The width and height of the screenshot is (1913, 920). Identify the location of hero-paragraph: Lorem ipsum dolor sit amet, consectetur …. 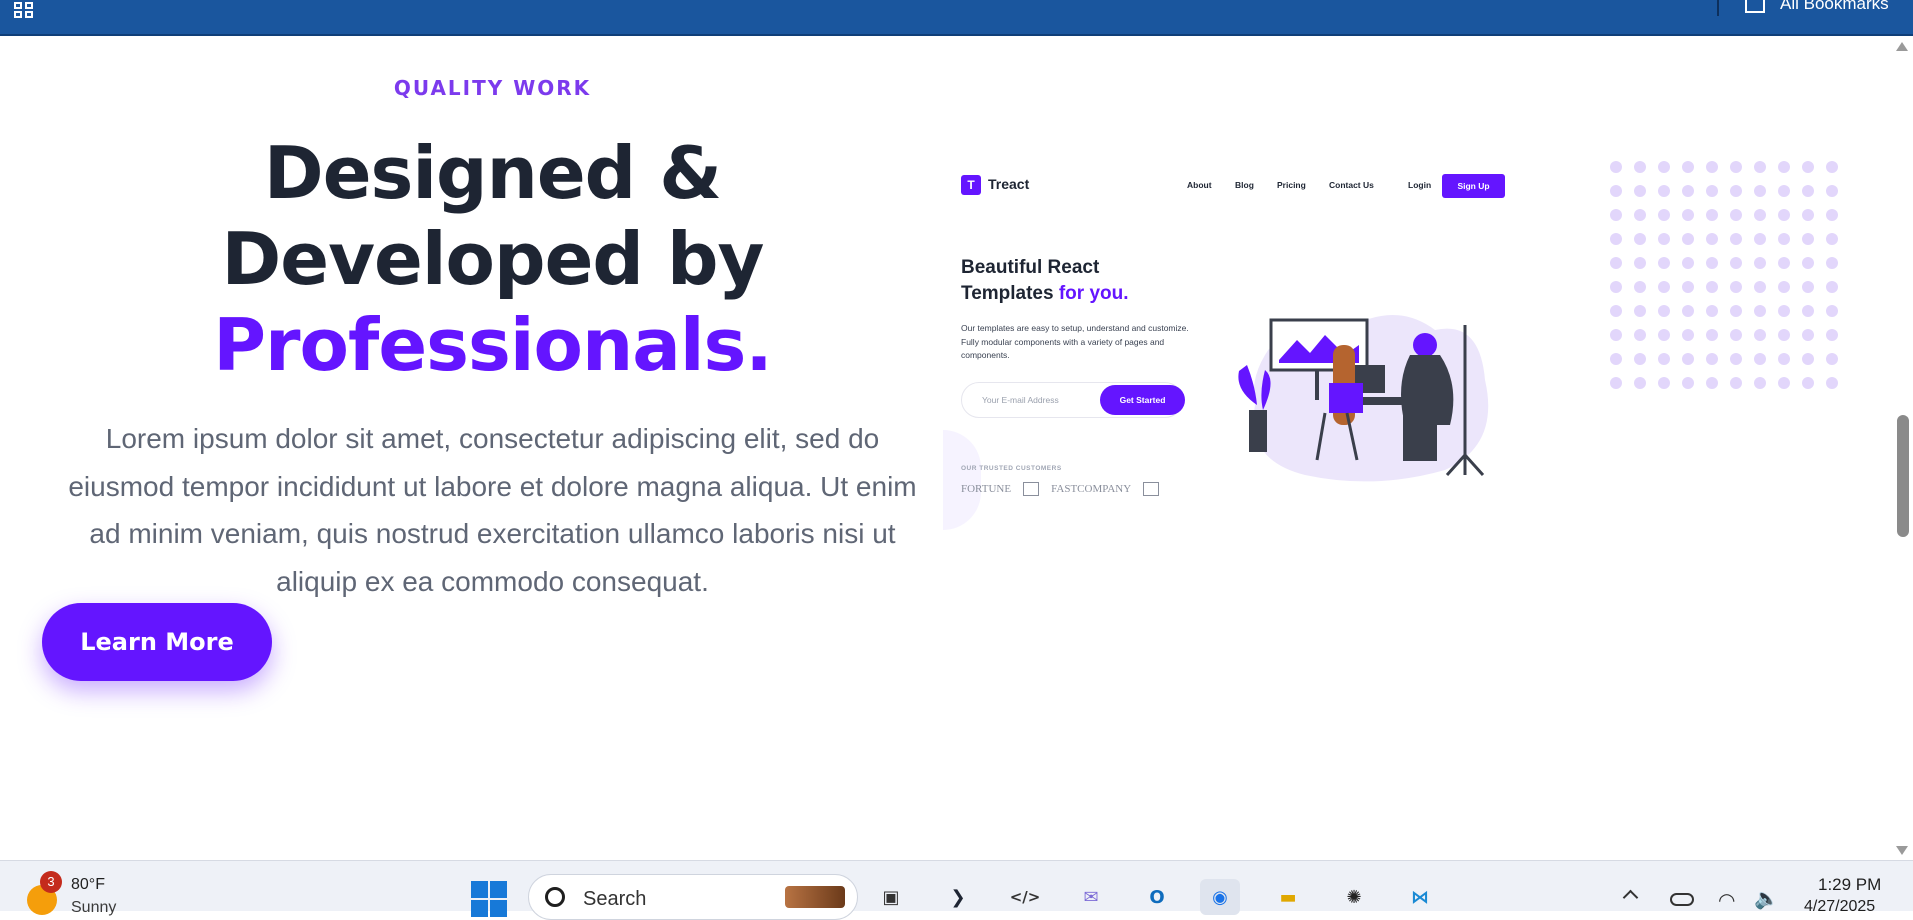
(492, 510).